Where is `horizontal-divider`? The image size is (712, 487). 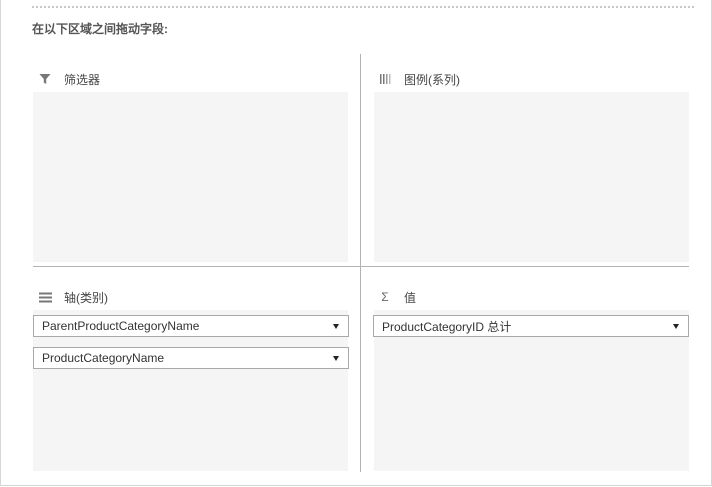 horizontal-divider is located at coordinates (361, 266).